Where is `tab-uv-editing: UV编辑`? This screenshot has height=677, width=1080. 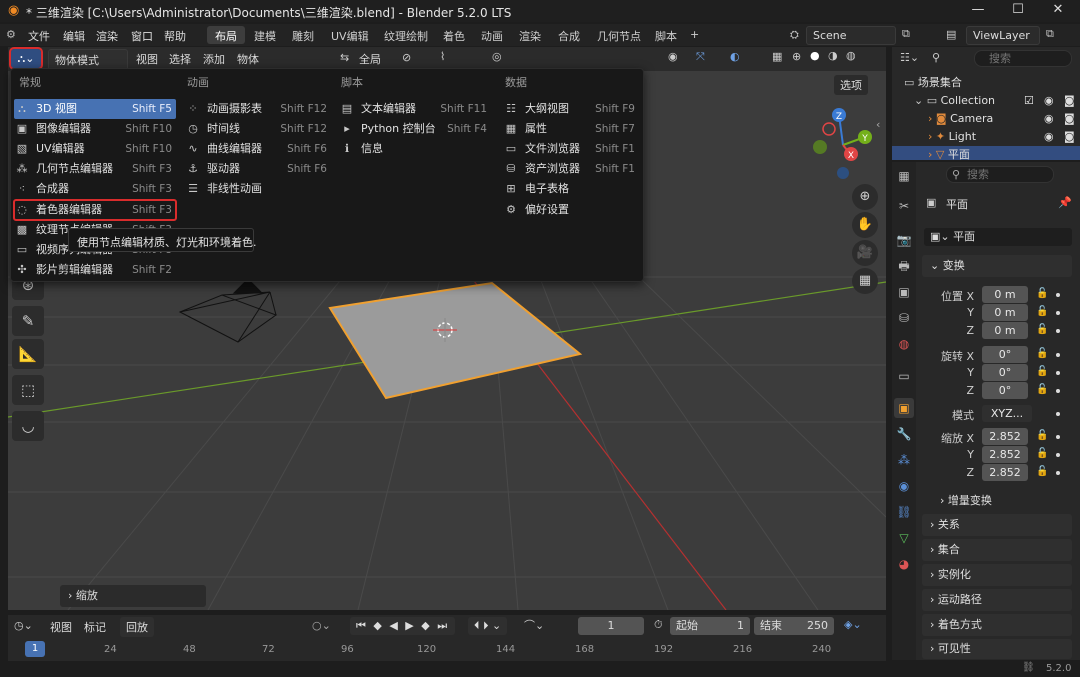 tab-uv-editing: UV编辑 is located at coordinates (350, 35).